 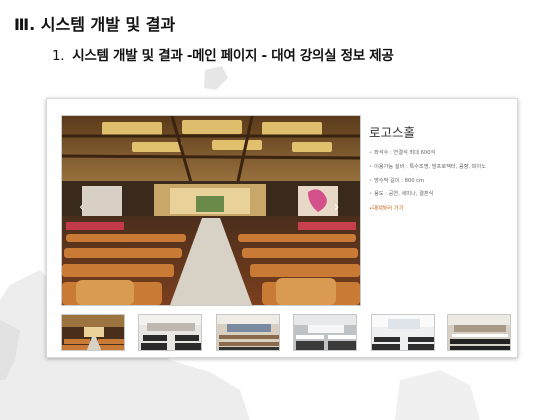 I want to click on carousel-next-button: ›, so click(x=336, y=207).